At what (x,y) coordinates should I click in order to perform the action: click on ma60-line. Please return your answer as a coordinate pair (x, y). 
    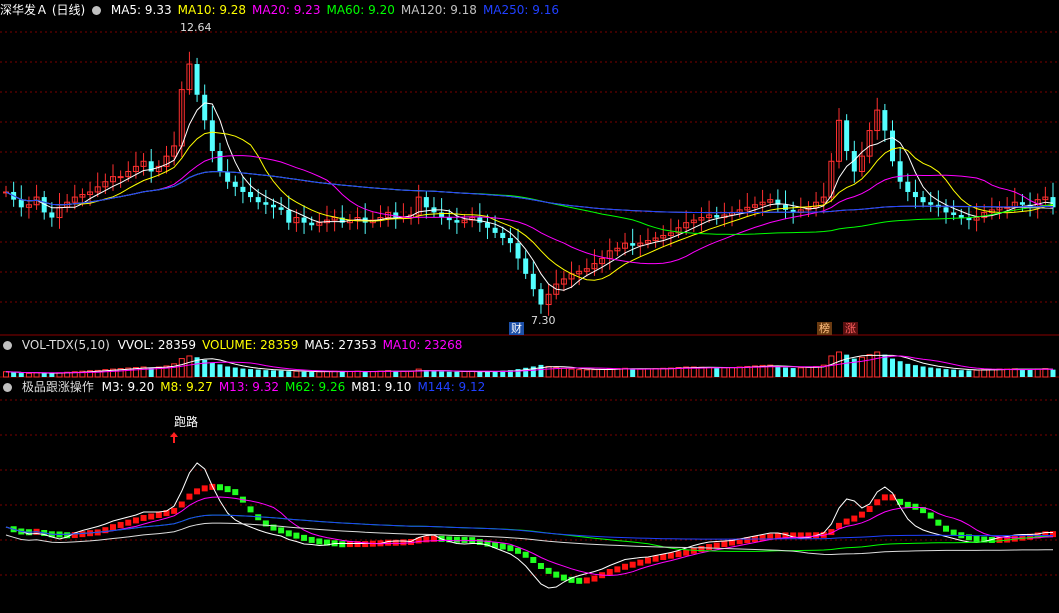
    Looking at the image, I should click on (529, 203).